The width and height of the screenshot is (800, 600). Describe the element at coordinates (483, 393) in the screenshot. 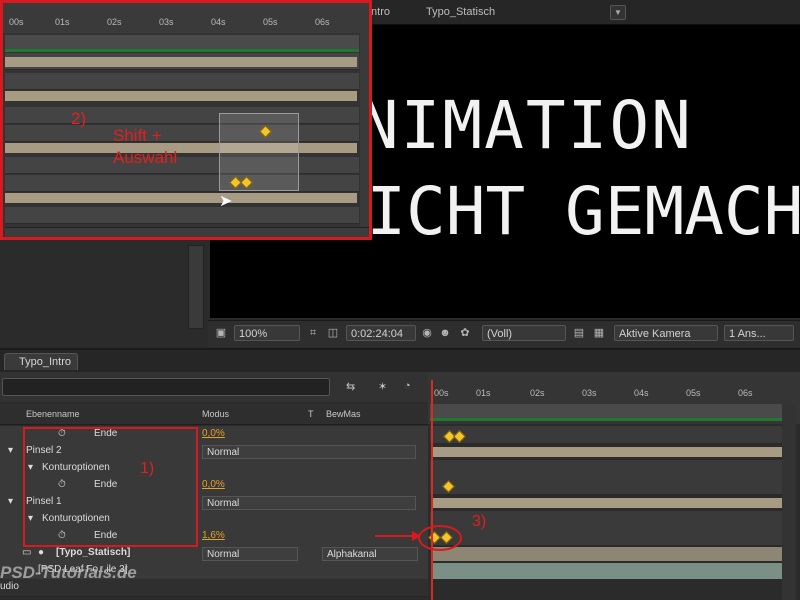

I see `timeline-tick: 01s` at that location.